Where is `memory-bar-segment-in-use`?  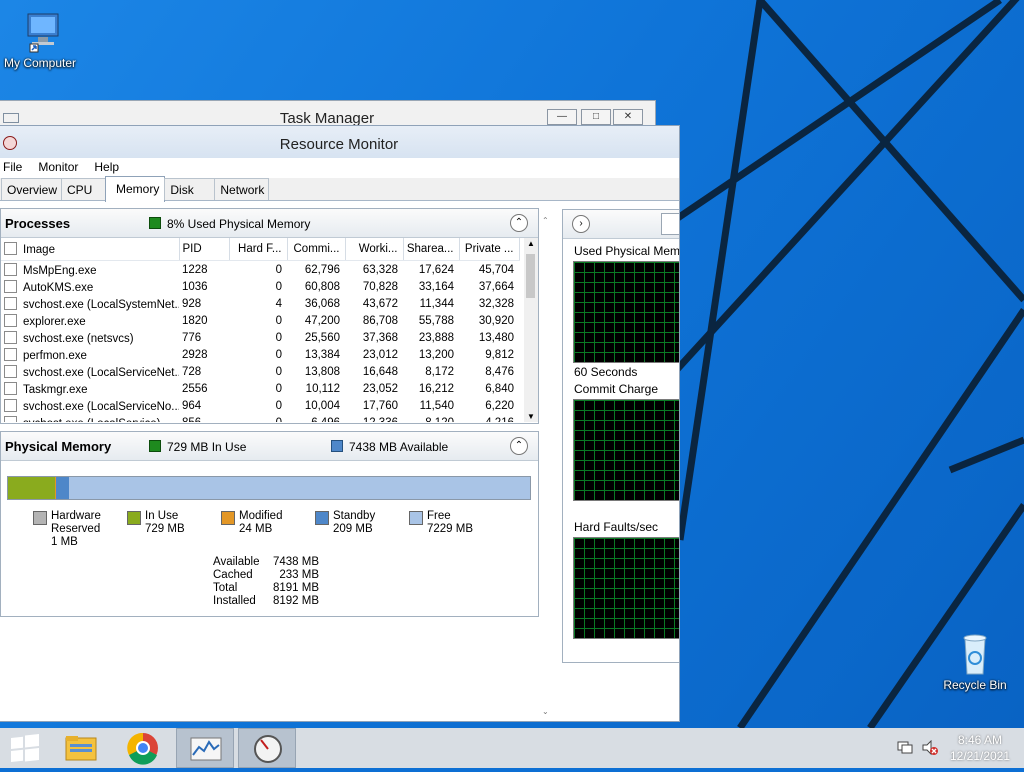
memory-bar-segment-in-use is located at coordinates (31, 488).